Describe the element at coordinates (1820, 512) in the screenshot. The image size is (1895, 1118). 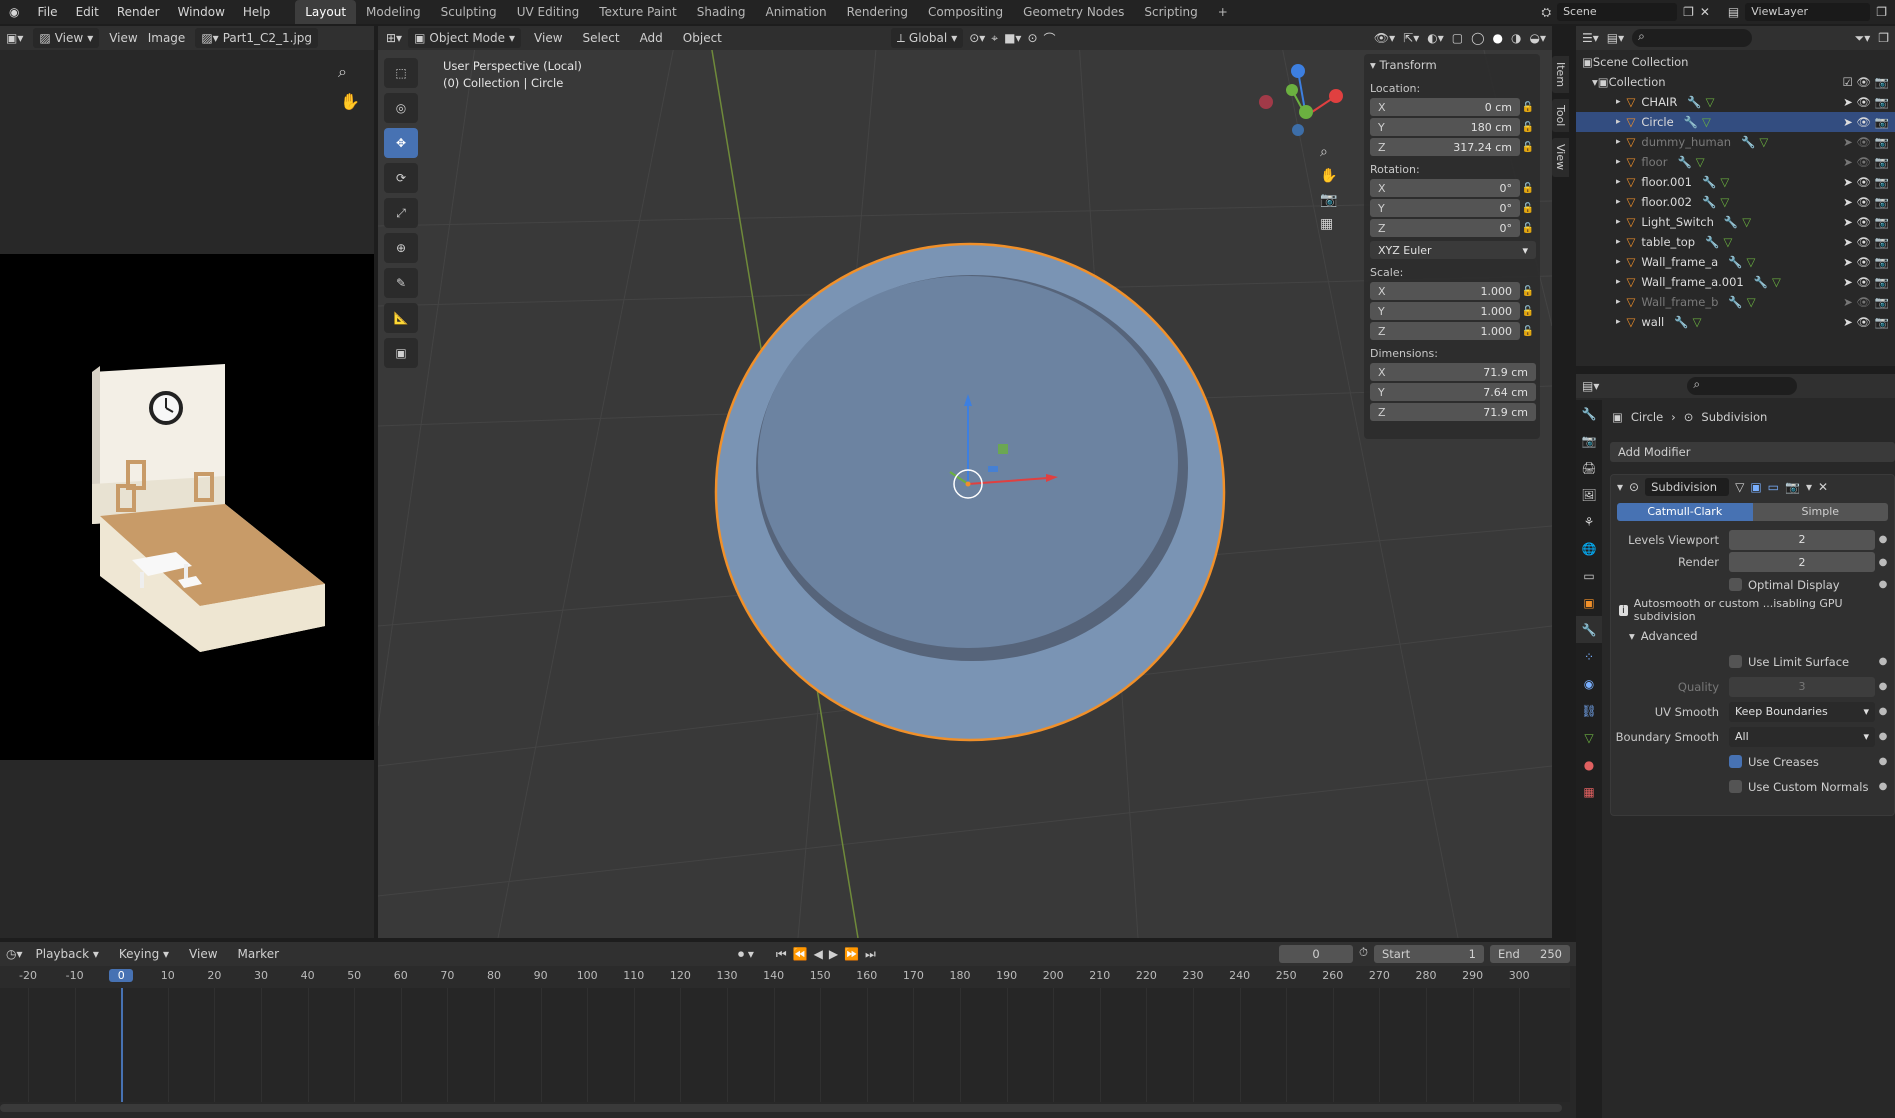
I see `simple-button: Simple` at that location.